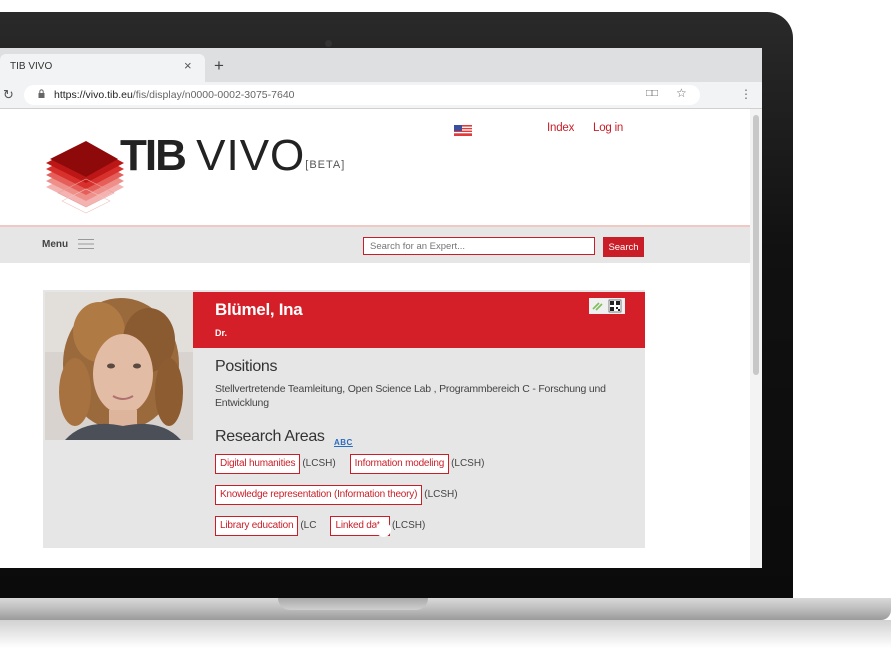 Image resolution: width=891 pixels, height=657 pixels. Describe the element at coordinates (258, 464) in the screenshot. I see `research-area-tag: Digital humanities` at that location.